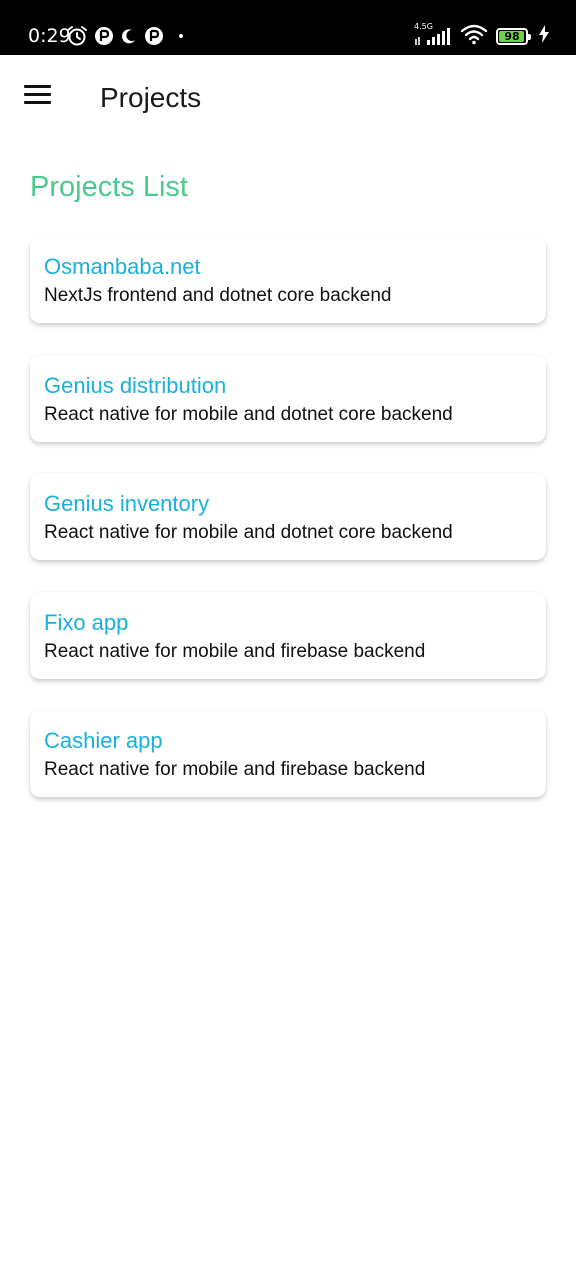 The width and height of the screenshot is (576, 1280). What do you see at coordinates (181, 36) in the screenshot?
I see `dot-icon` at bounding box center [181, 36].